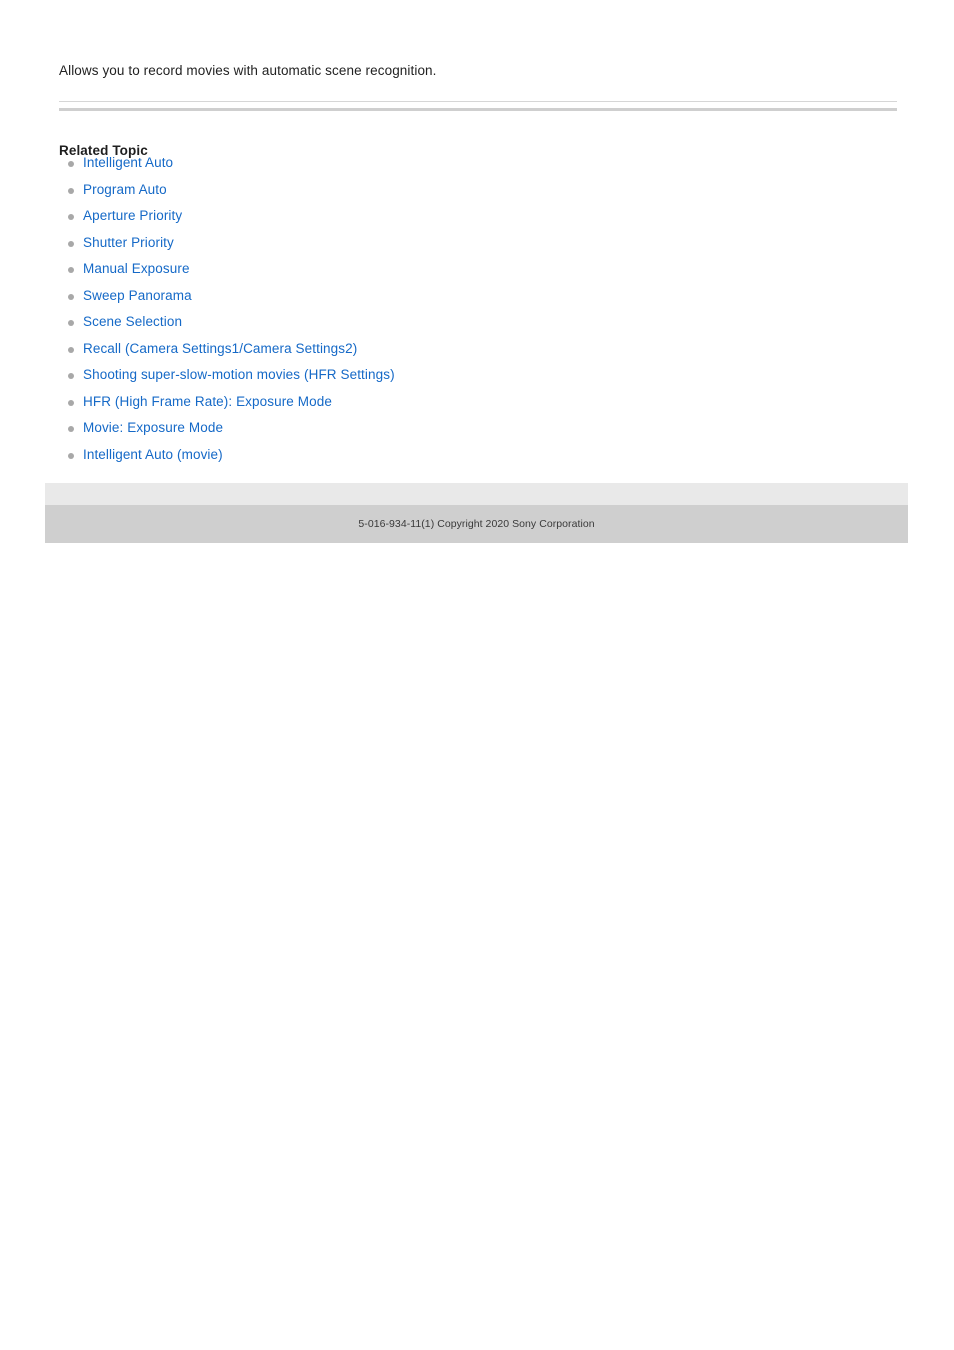  What do you see at coordinates (479, 168) in the screenshot?
I see `list-item: Intelligent Auto` at bounding box center [479, 168].